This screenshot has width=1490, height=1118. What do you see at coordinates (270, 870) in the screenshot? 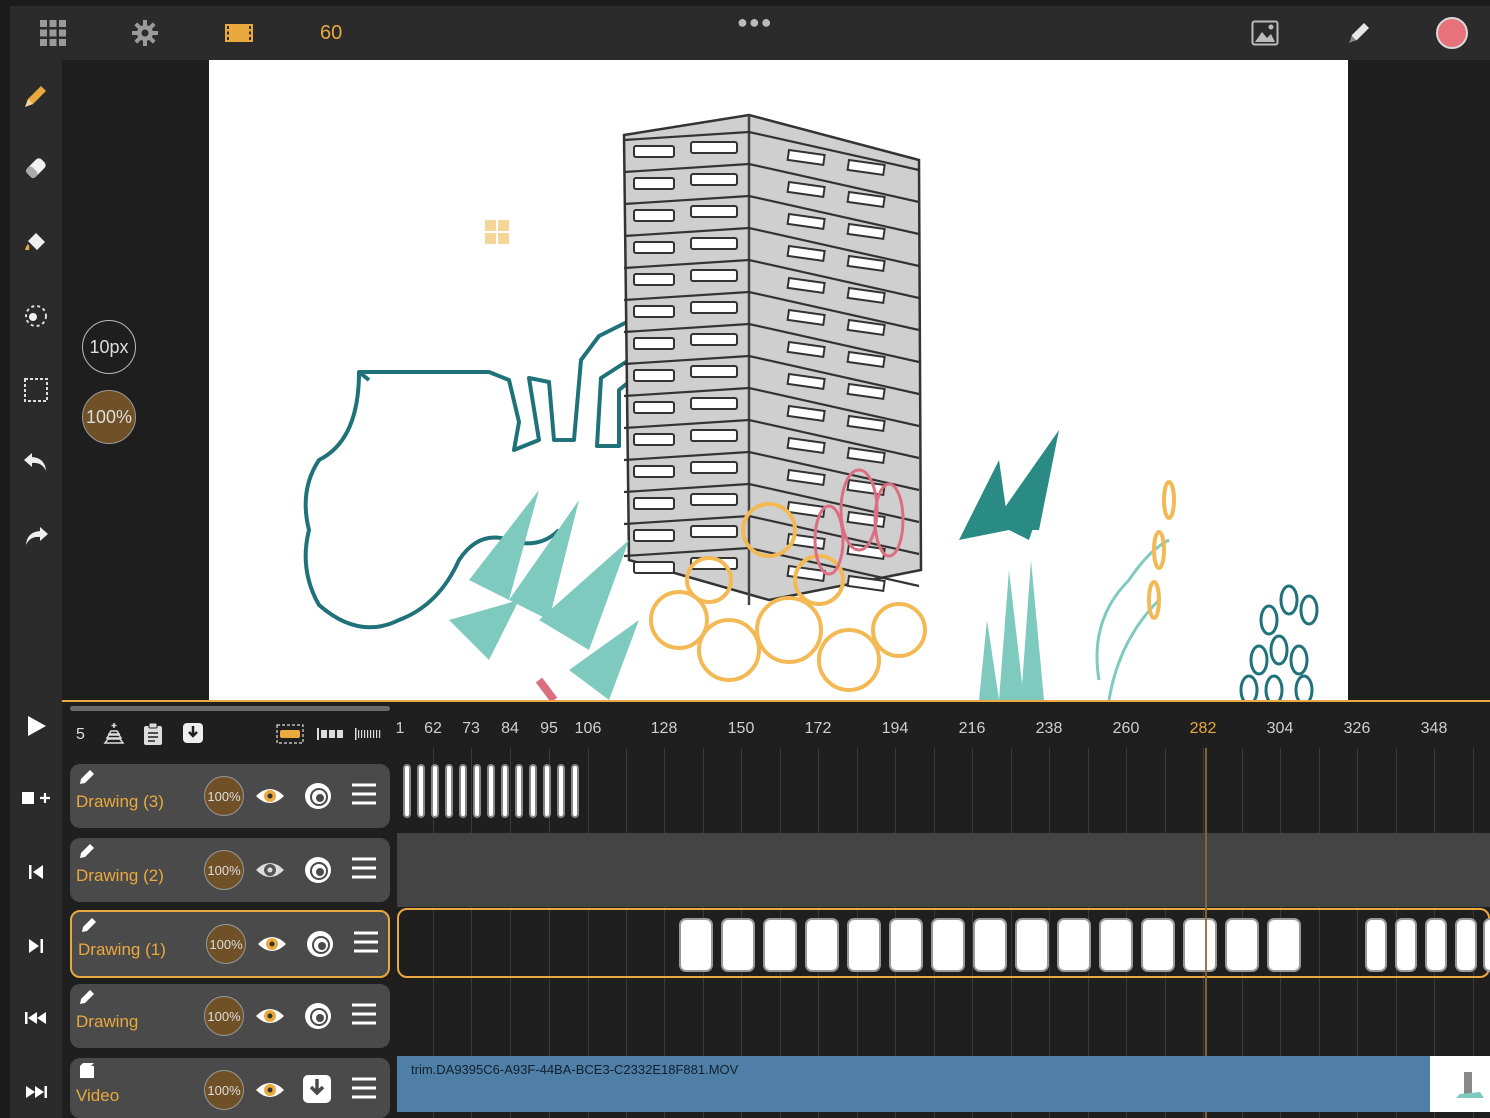
I see `visibility-eye-off-icon` at bounding box center [270, 870].